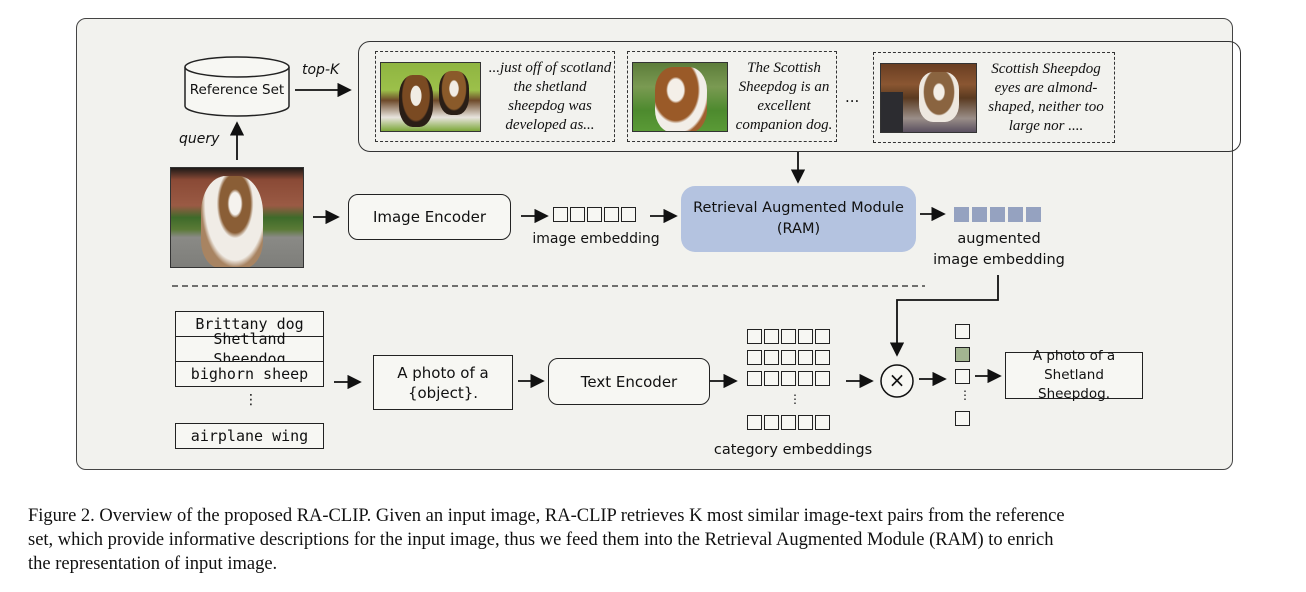  I want to click on embeddings-ellipsis: ⋮, so click(795, 399).